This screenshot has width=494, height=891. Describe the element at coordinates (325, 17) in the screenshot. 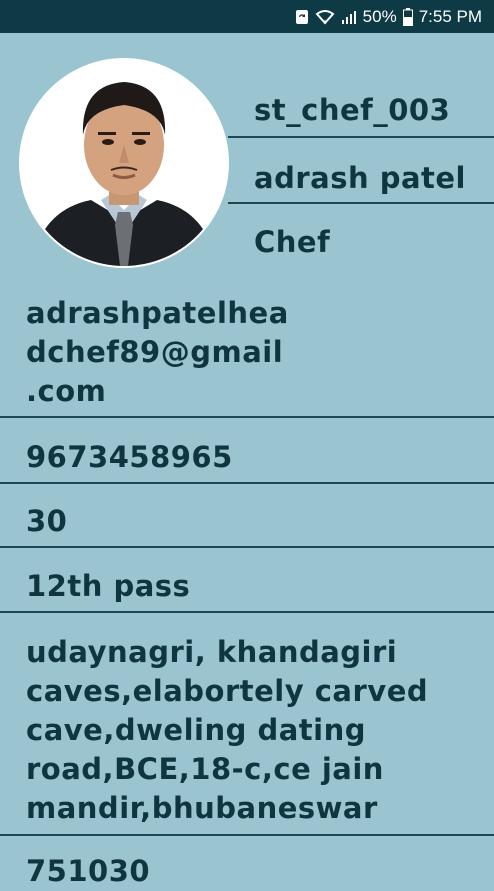

I see `wifi-icon` at that location.